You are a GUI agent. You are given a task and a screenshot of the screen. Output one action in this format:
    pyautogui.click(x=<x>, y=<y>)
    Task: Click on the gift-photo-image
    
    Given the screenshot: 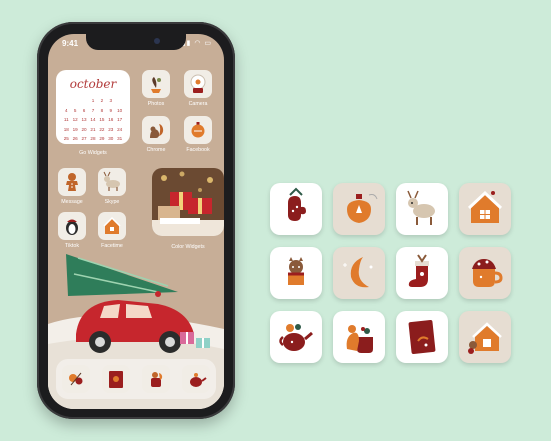 What is the action you would take?
    pyautogui.click(x=188, y=202)
    